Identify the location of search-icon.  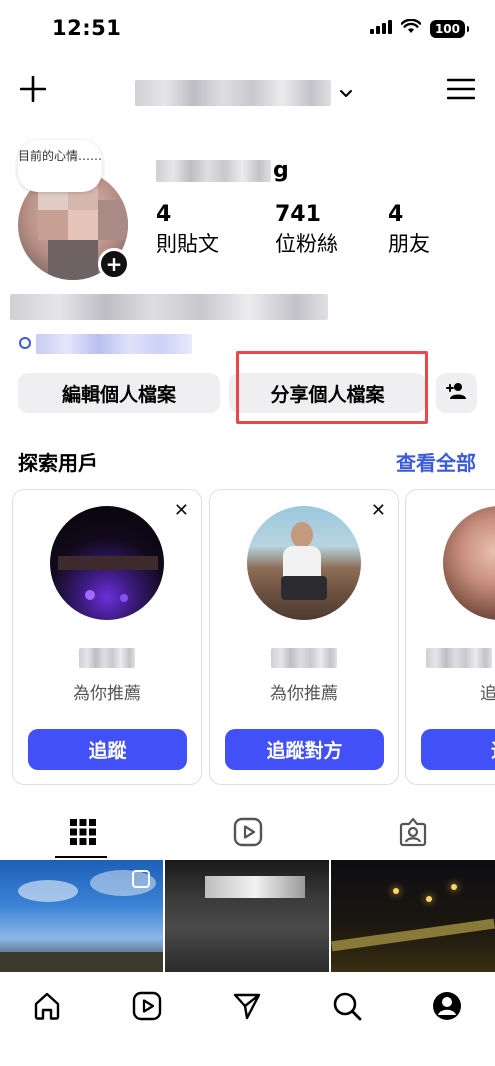
(347, 1006).